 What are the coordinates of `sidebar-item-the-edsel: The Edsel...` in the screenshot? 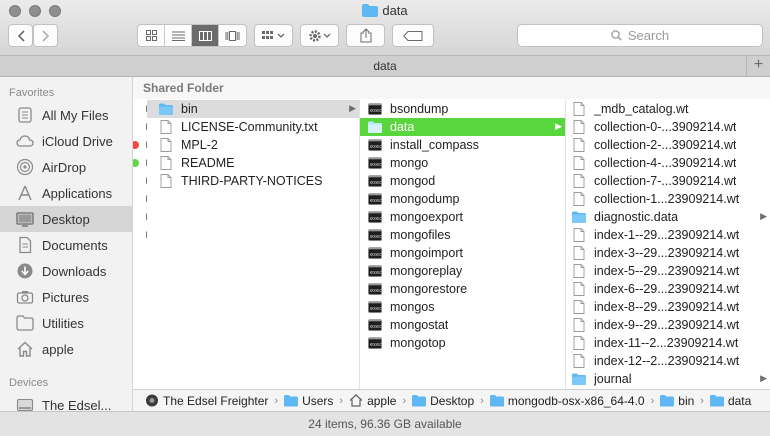 It's located at (66, 401).